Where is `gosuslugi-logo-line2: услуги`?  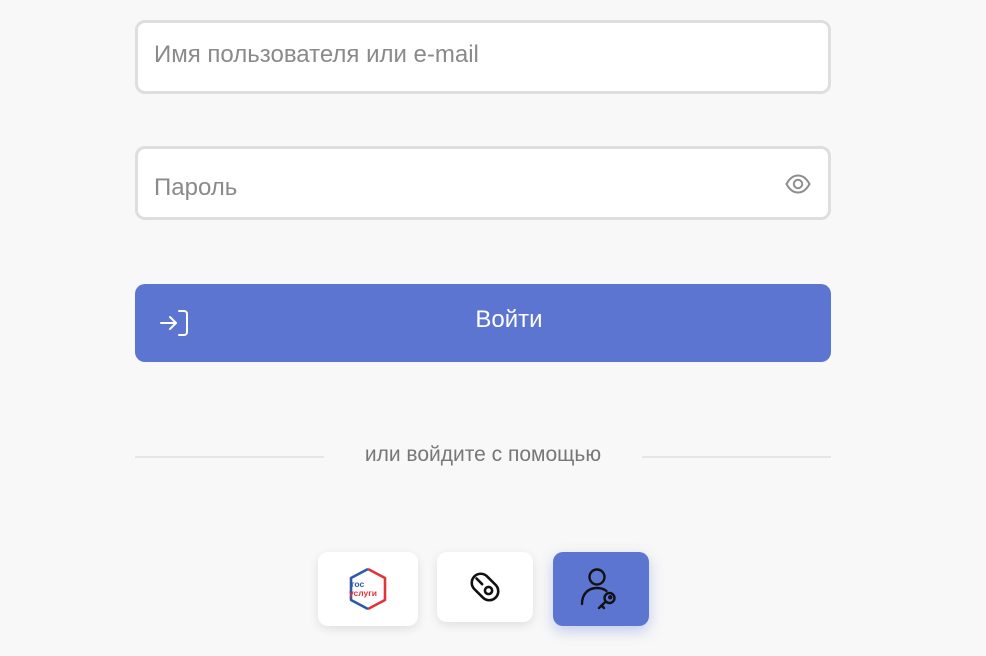
gosuslugi-logo-line2: услуги is located at coordinates (363, 593).